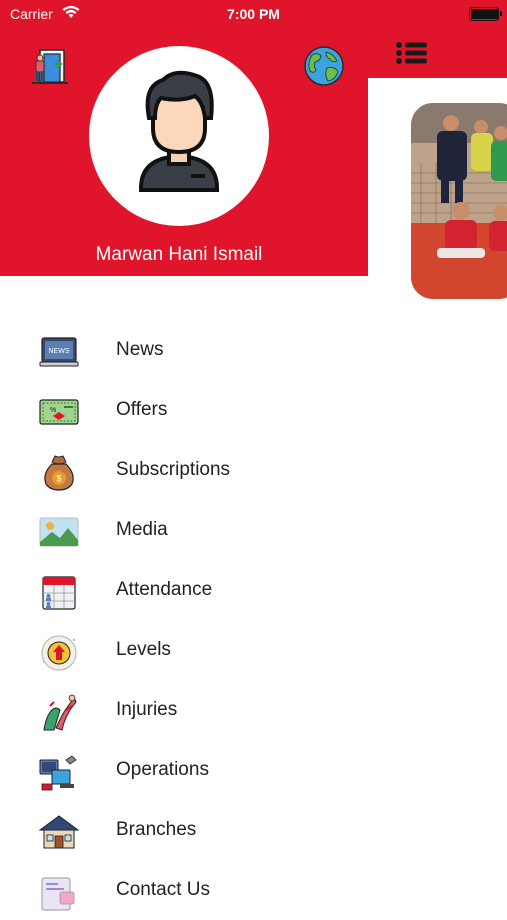 The image size is (507, 920). I want to click on image-icon, so click(59, 532).